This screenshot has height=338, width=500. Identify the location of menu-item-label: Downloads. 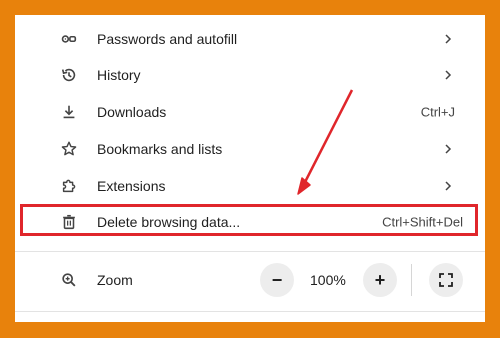
(132, 112).